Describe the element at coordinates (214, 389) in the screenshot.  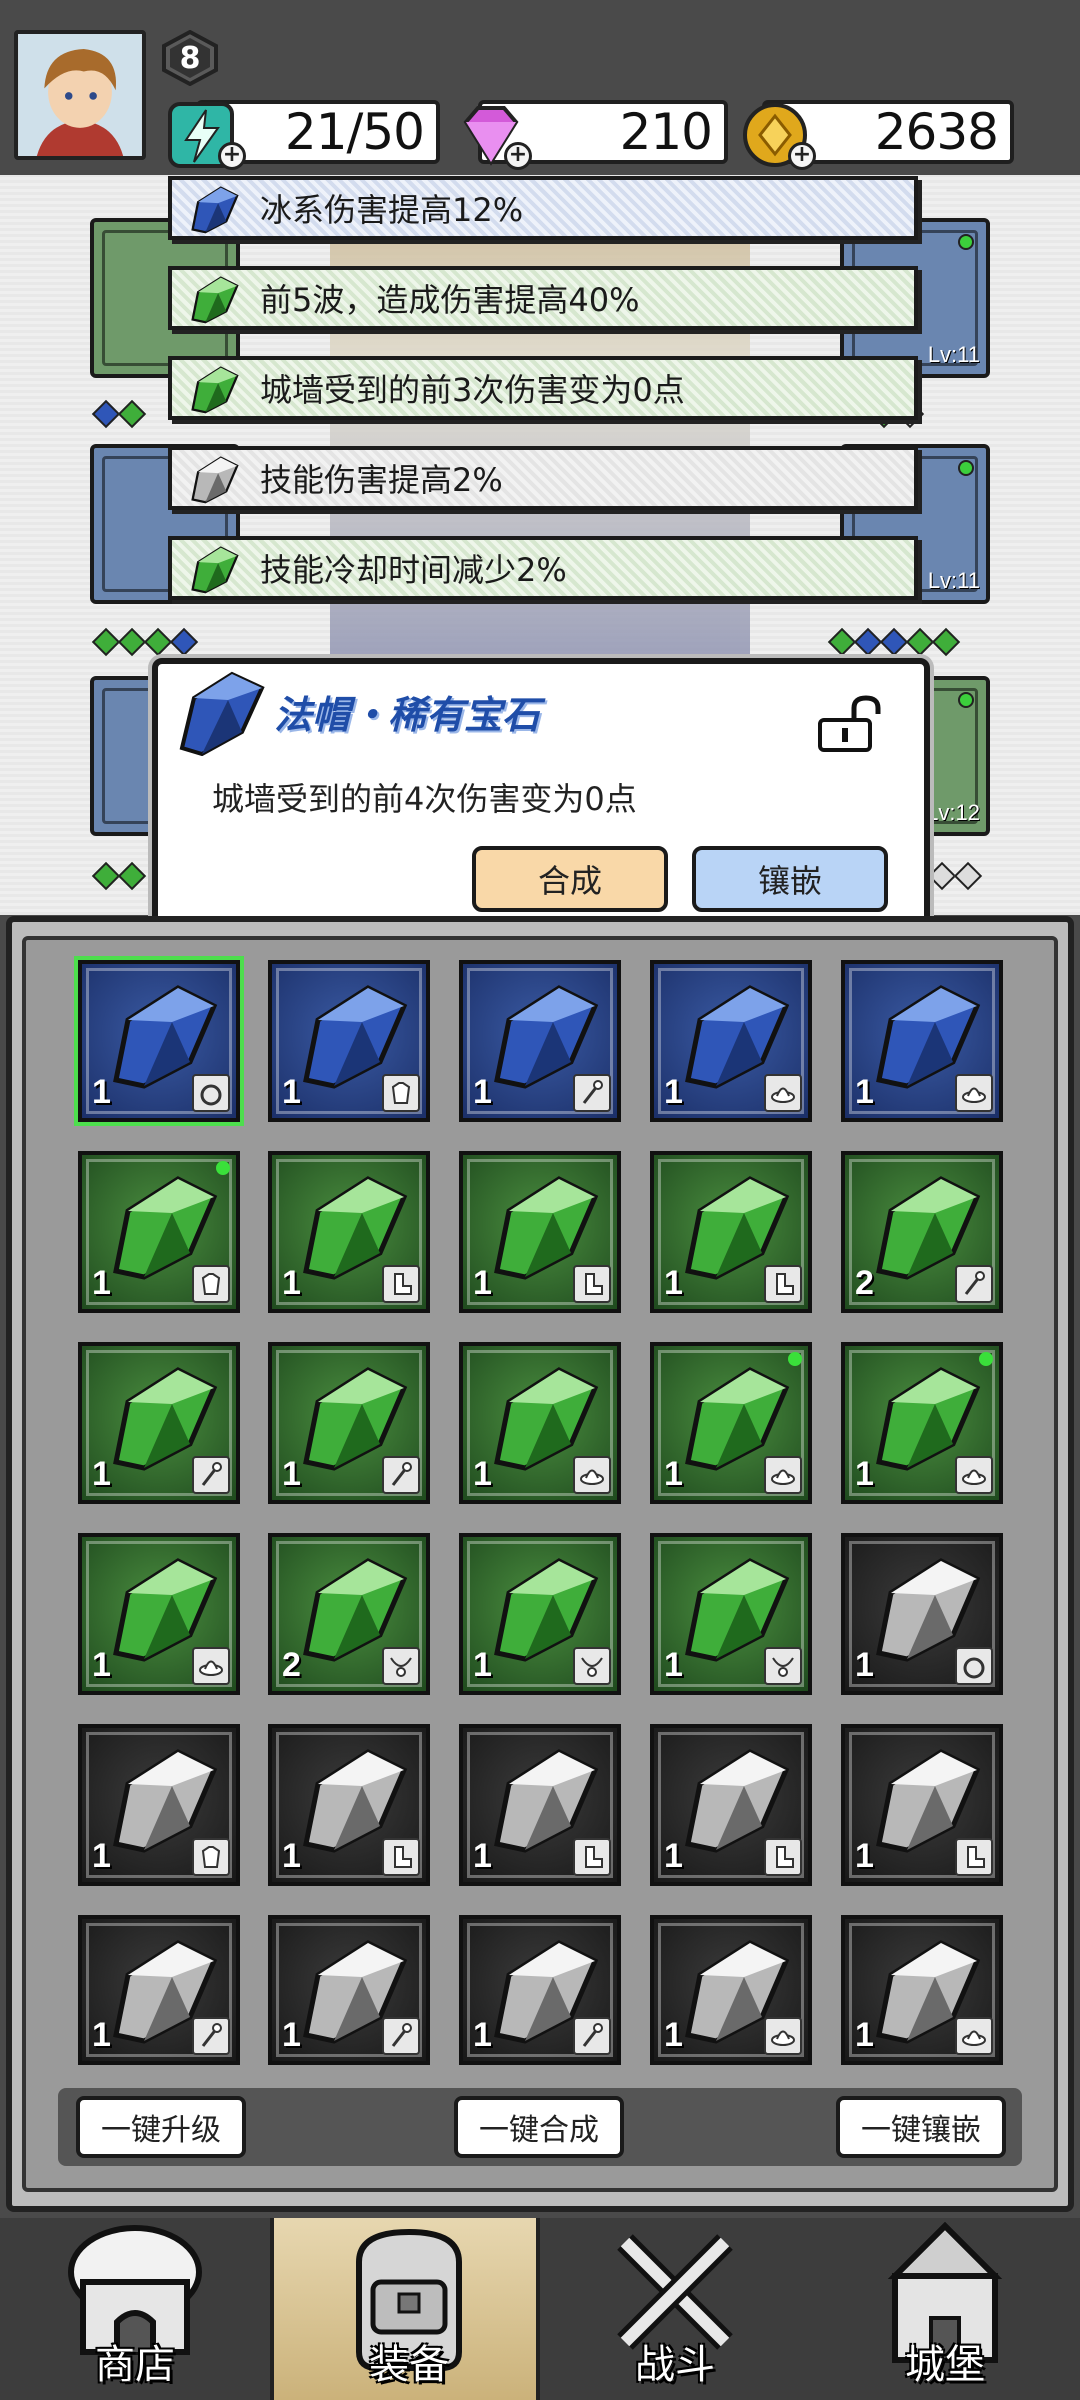
I see `green-gem-icon` at that location.